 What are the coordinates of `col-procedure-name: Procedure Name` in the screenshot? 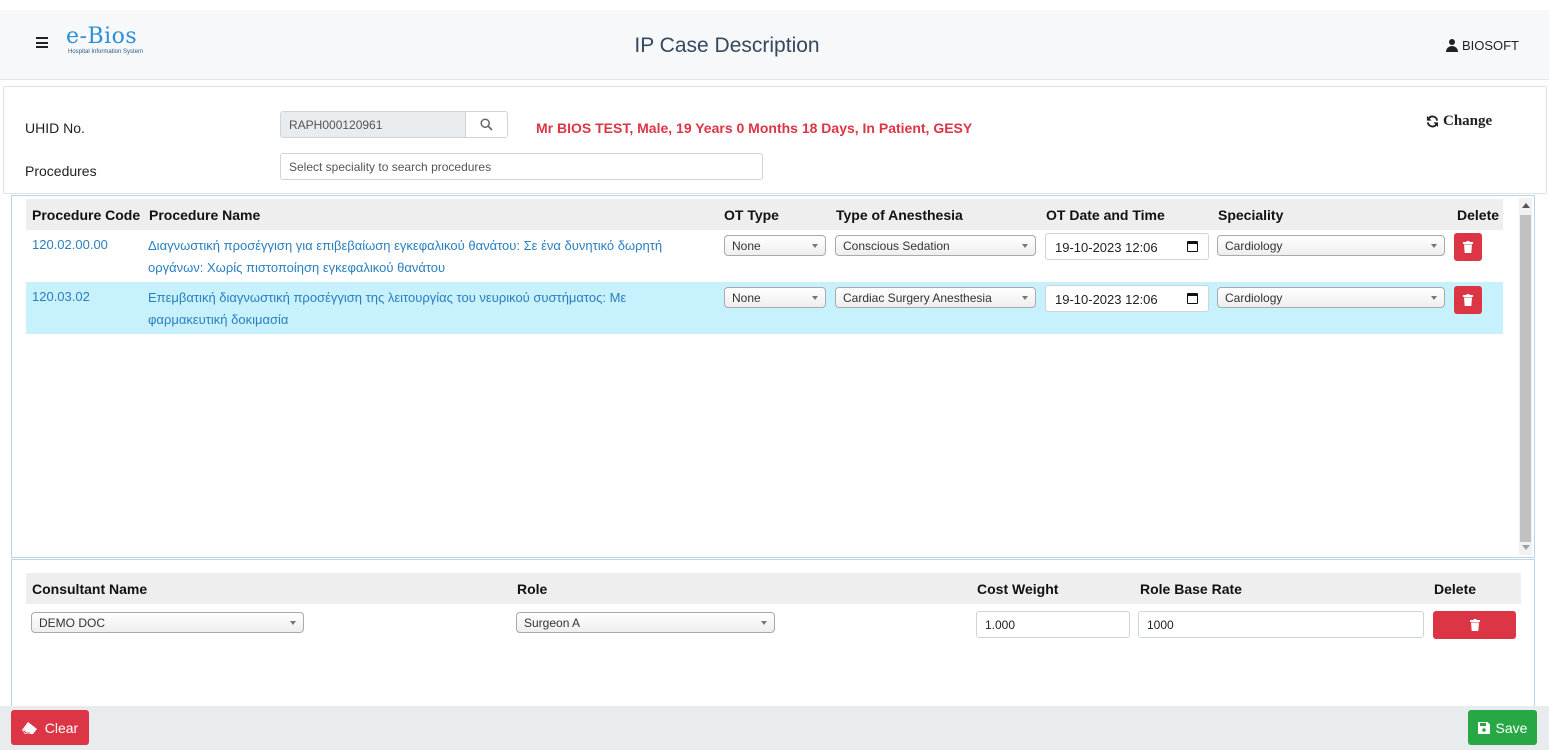 It's located at (205, 215).